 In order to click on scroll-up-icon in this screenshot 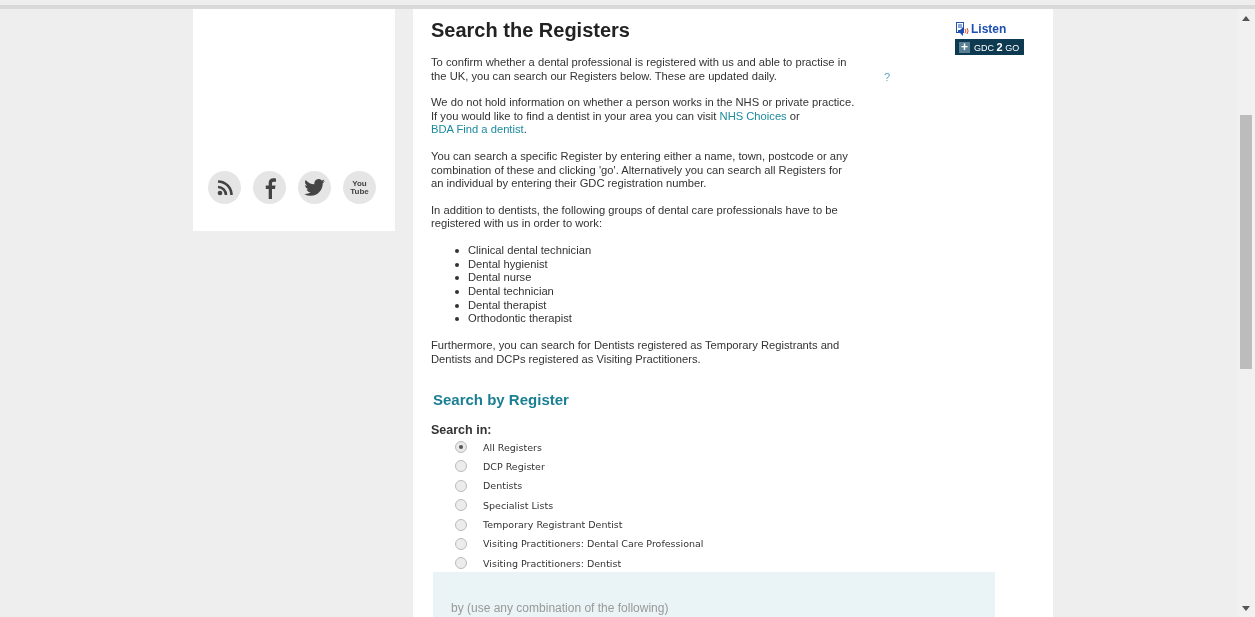, I will do `click(1246, 18)`.